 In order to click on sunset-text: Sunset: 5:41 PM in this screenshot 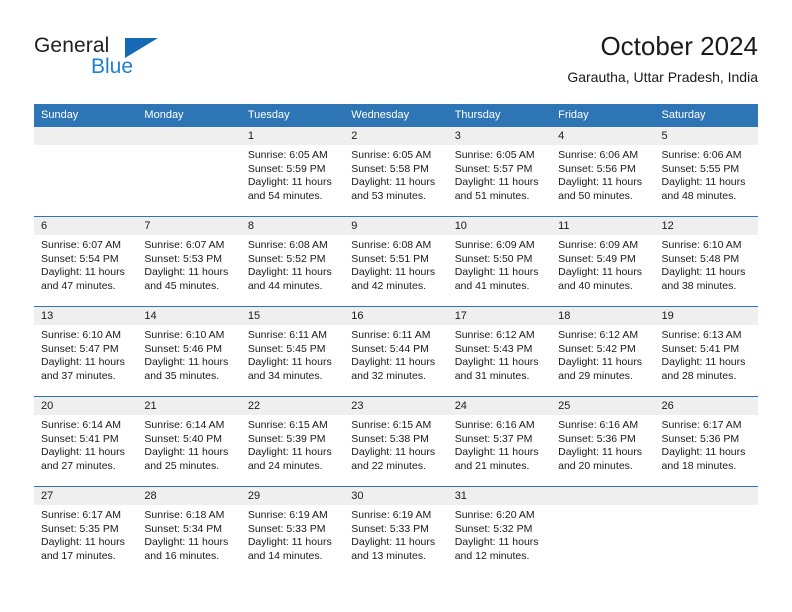, I will do `click(700, 348)`.